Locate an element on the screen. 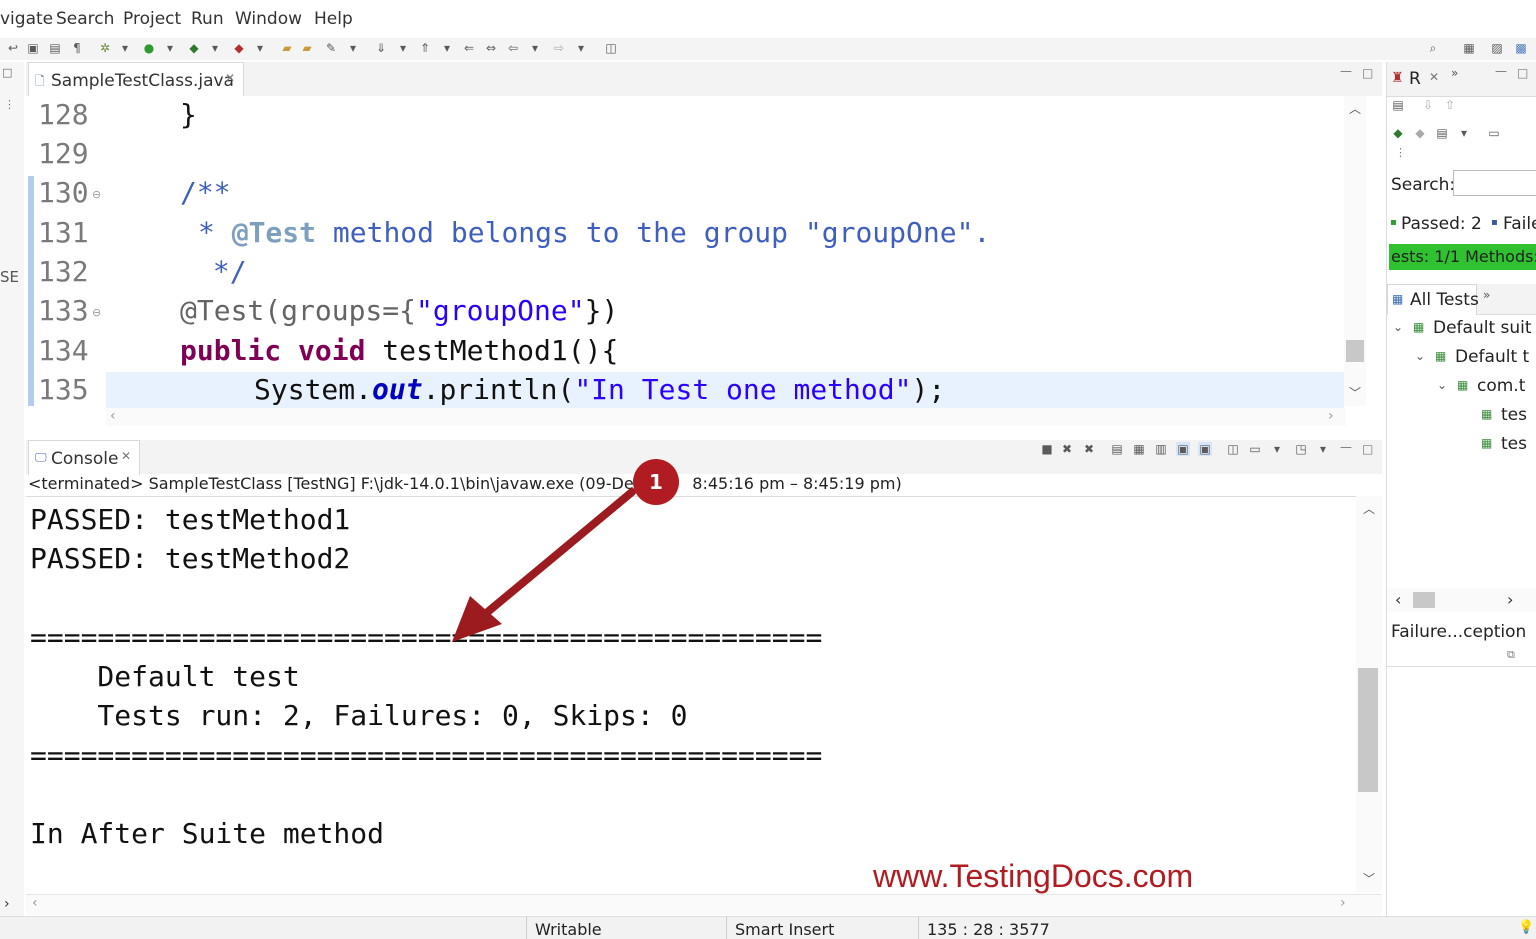 The width and height of the screenshot is (1536, 939). annotation-arrow is located at coordinates (544, 565).